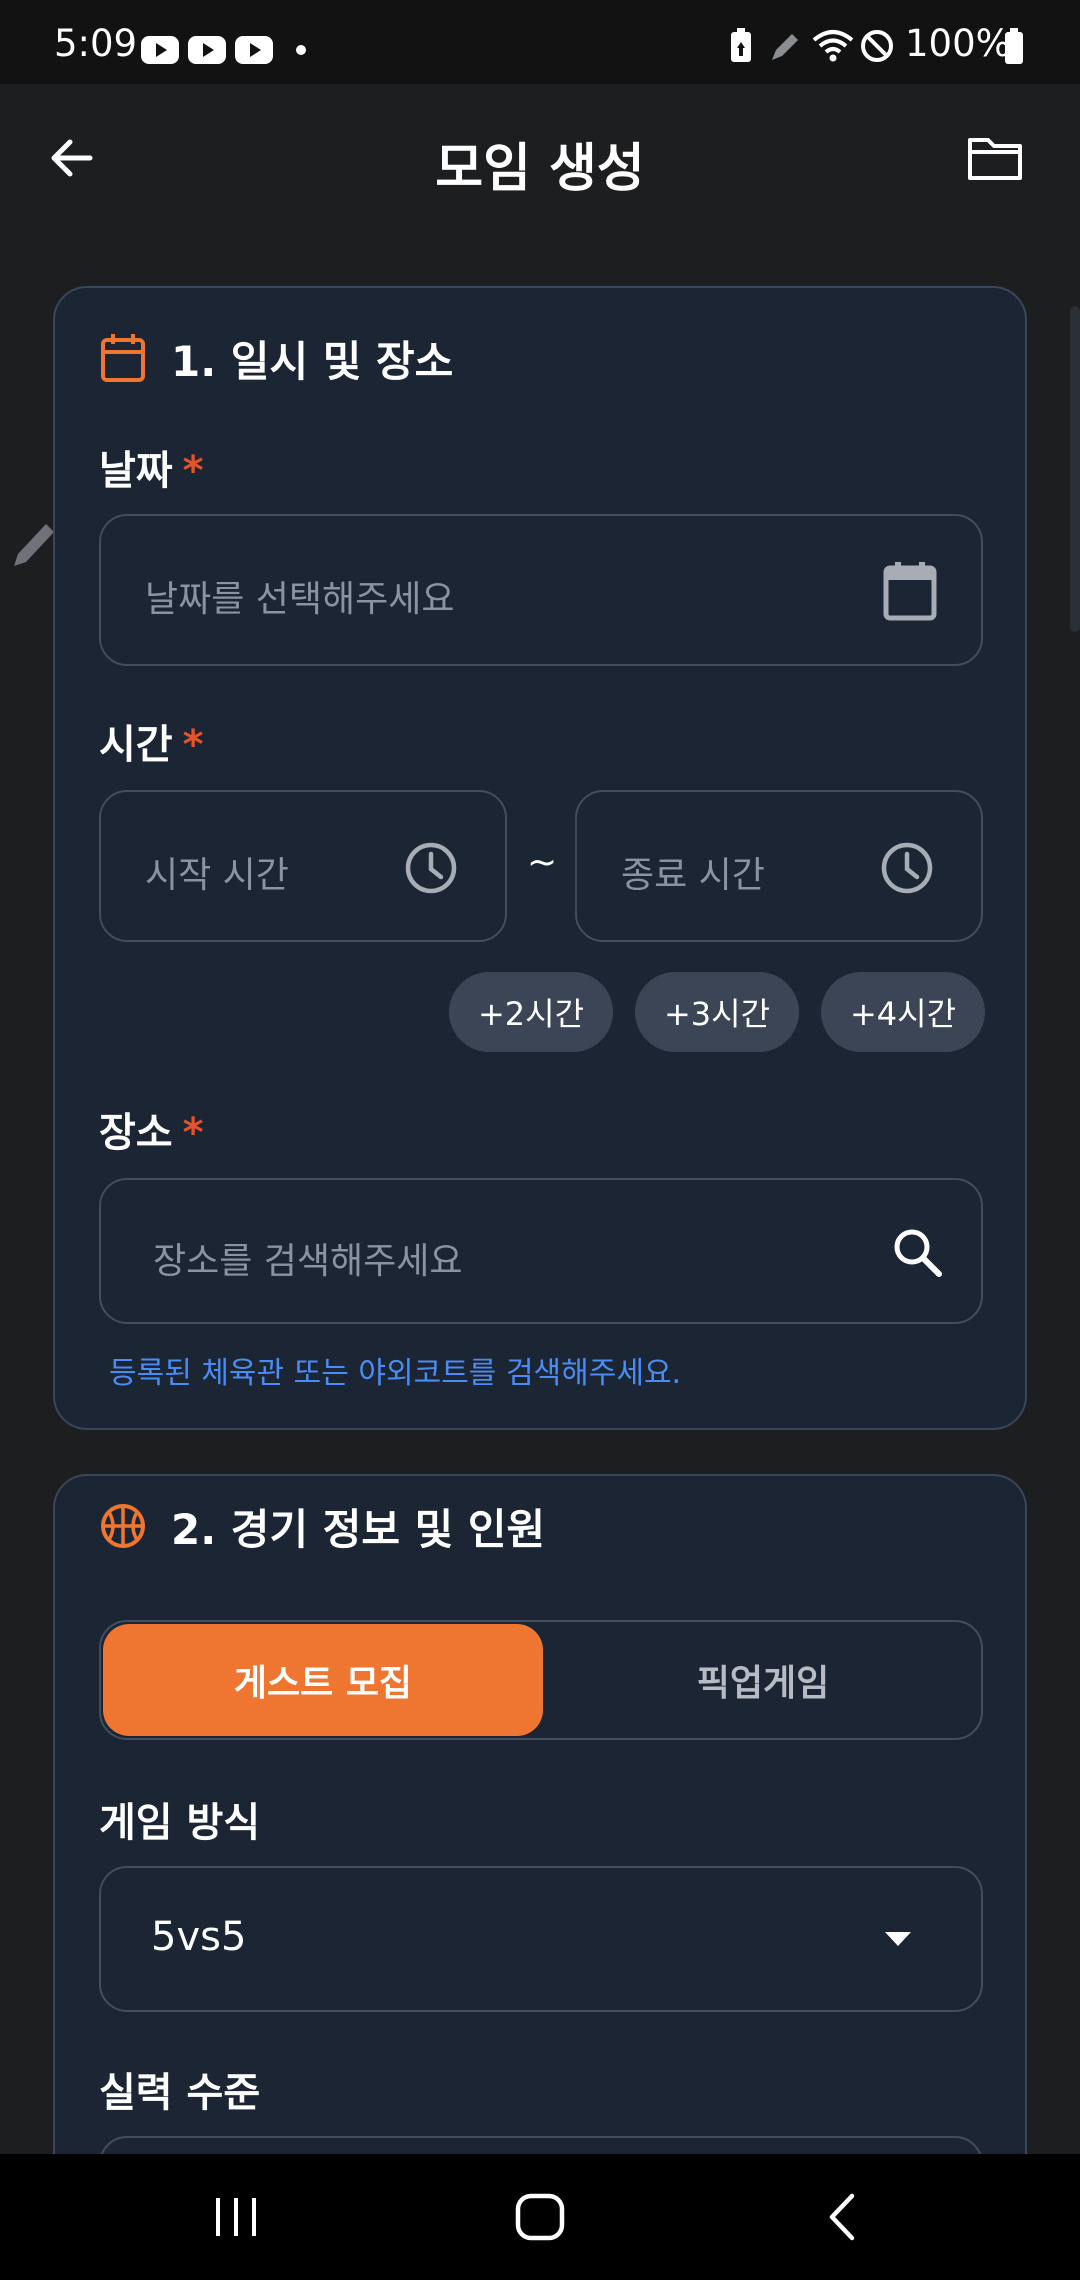 The width and height of the screenshot is (1080, 2280). I want to click on section1-header: 1. 일시 및 장소, so click(276, 358).